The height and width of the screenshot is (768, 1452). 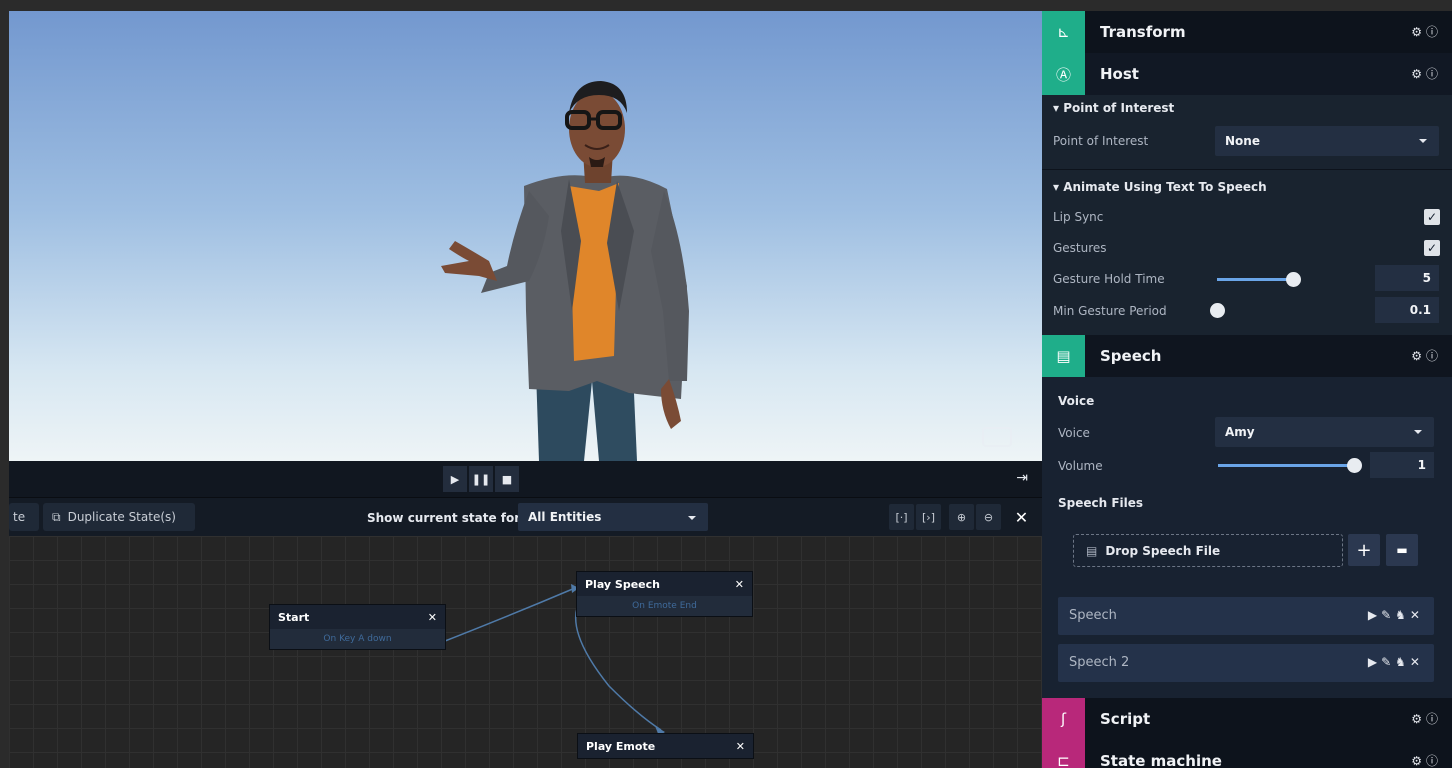 I want to click on node-transition: On Key A down, so click(x=357, y=639).